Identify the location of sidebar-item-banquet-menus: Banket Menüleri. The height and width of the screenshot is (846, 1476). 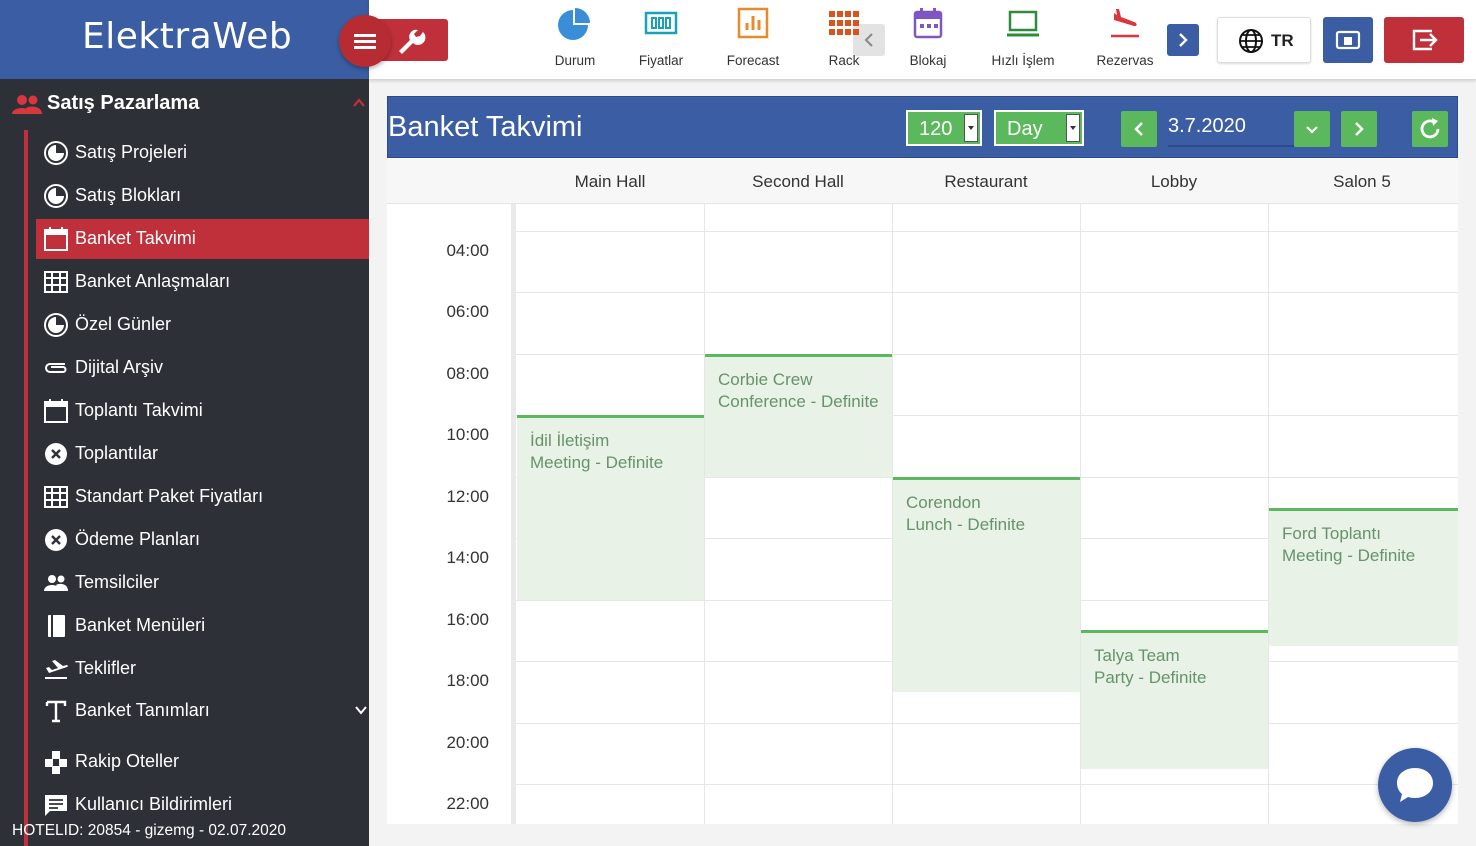
(202, 626).